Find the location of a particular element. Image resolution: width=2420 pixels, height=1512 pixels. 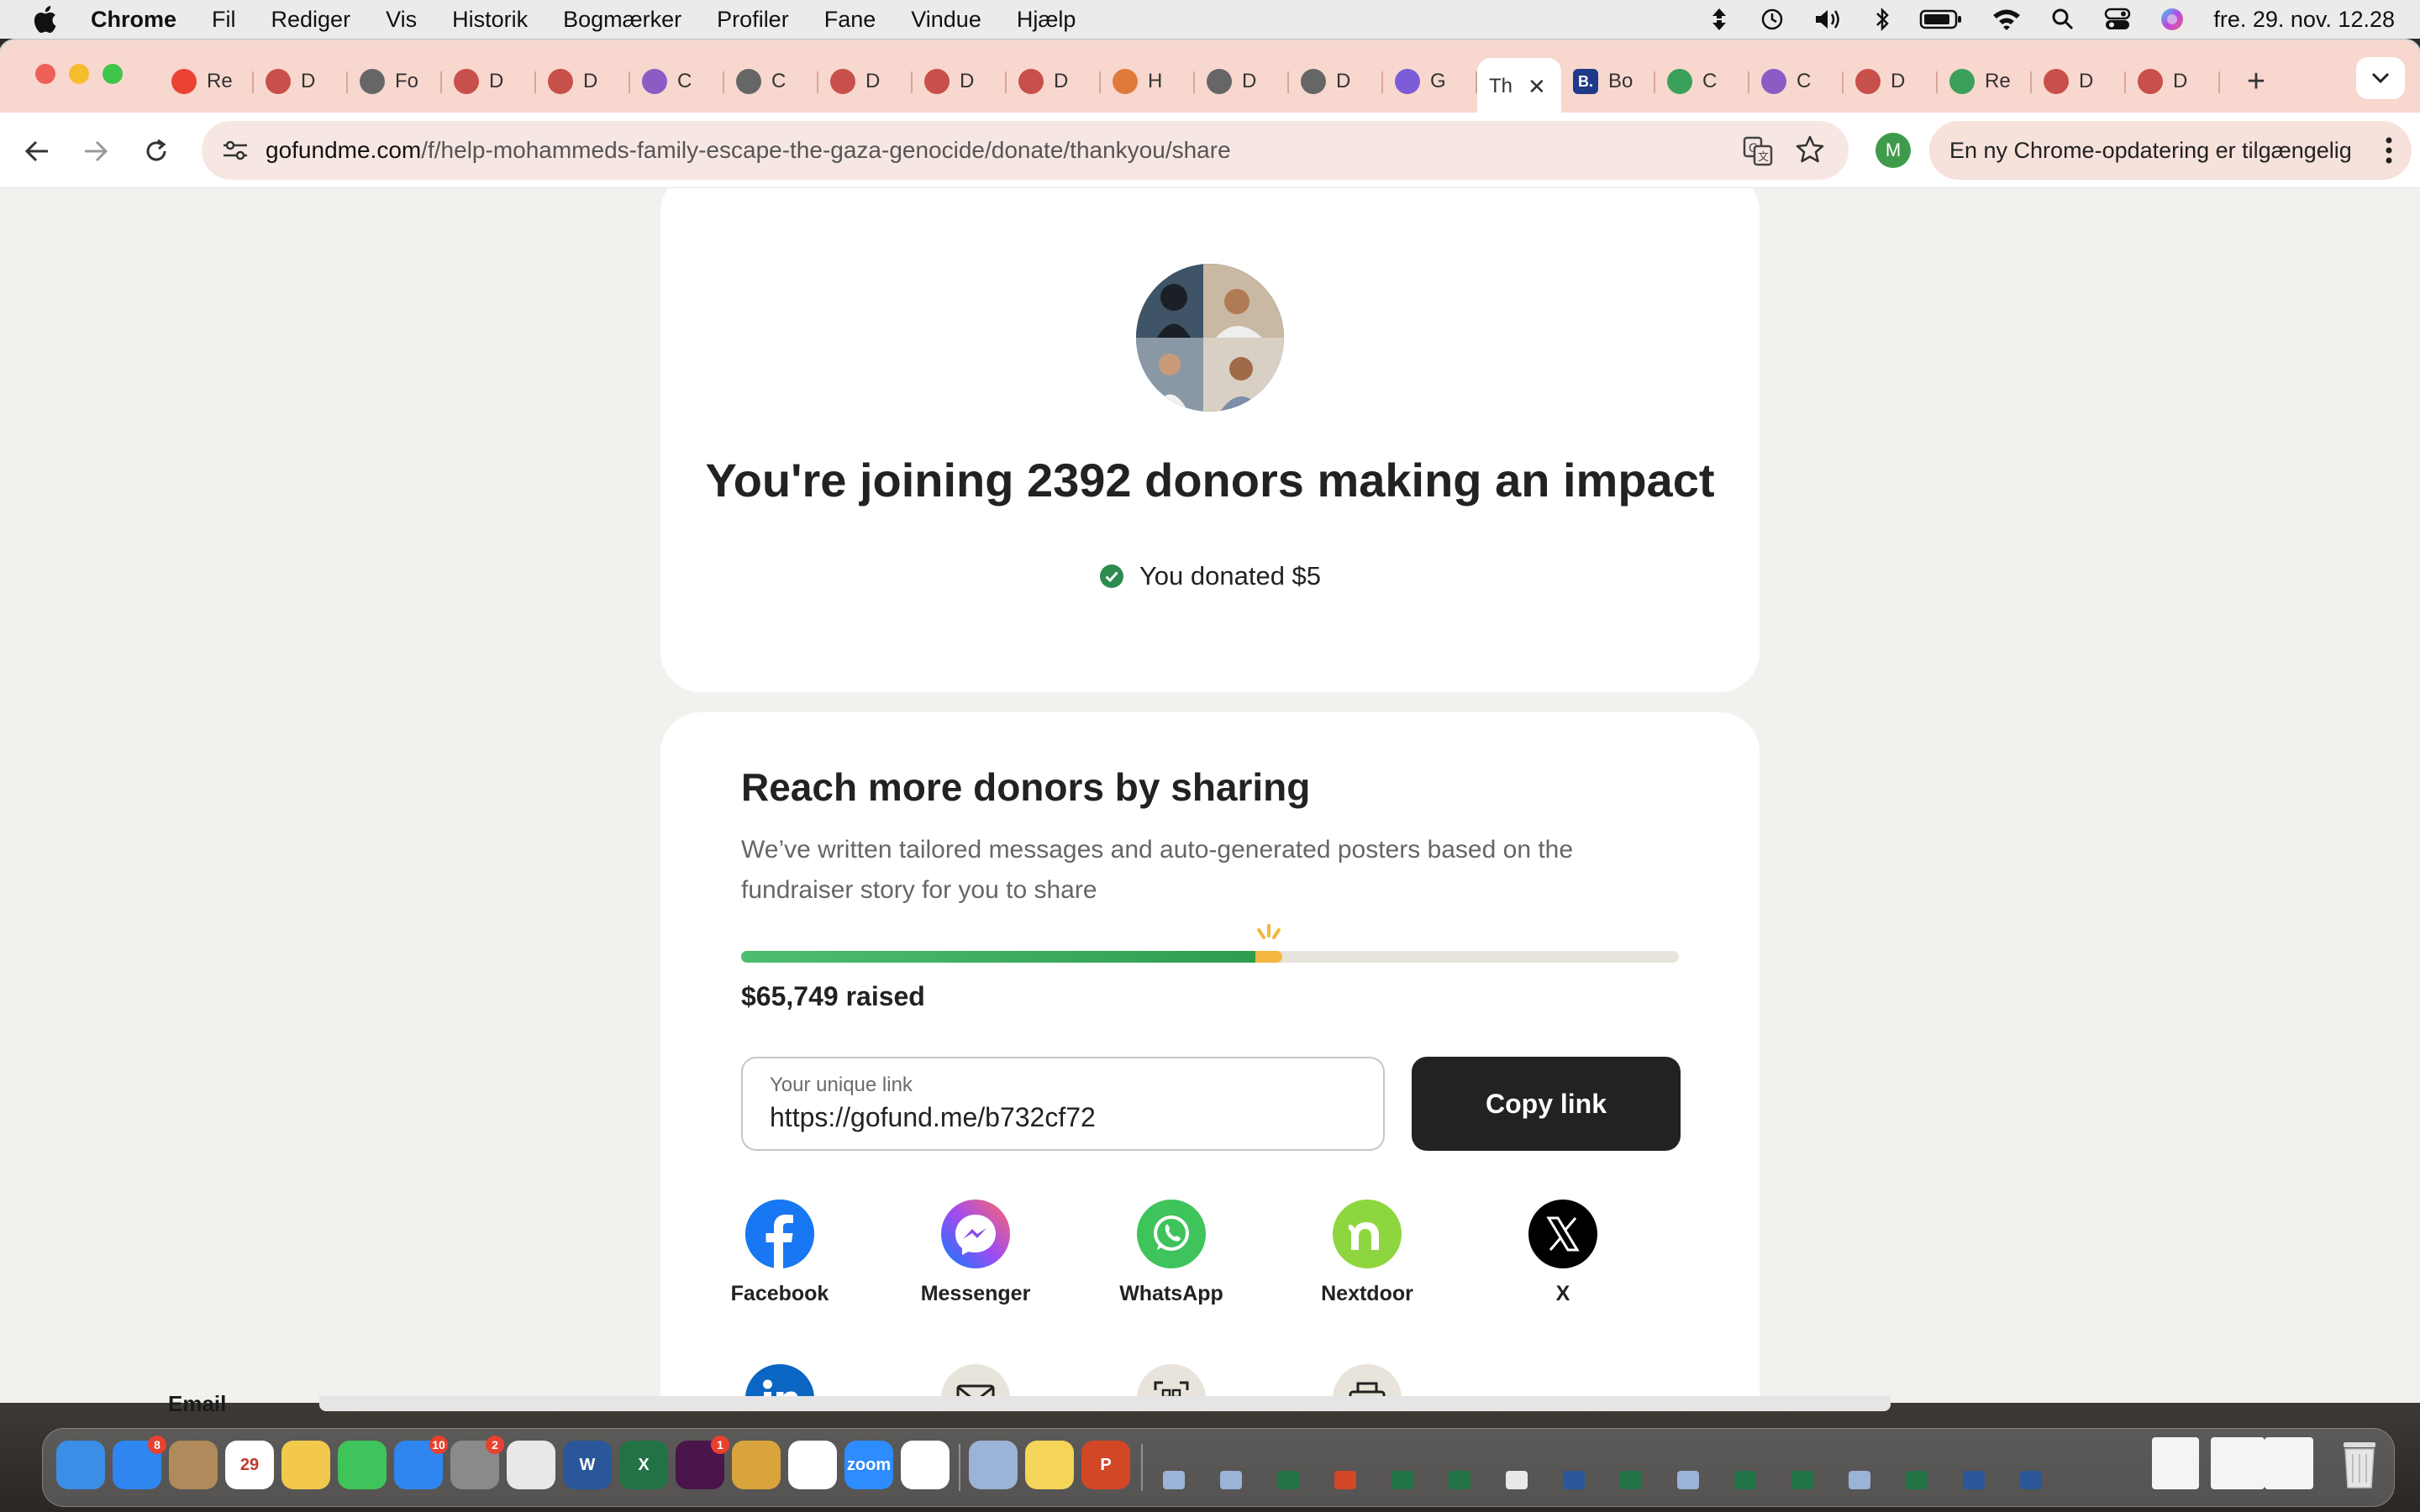

notes-icon is located at coordinates (1049, 1465).